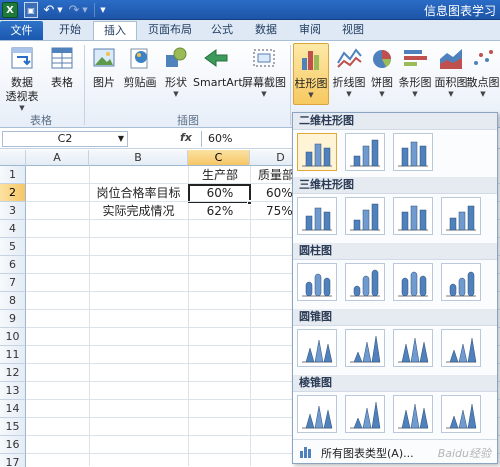 This screenshot has width=500, height=467. I want to click on tab-home: 开始, so click(70, 30).